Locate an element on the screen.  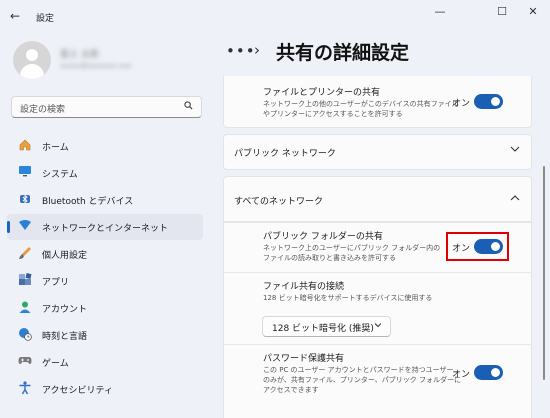
apps-icon is located at coordinates (25, 281).